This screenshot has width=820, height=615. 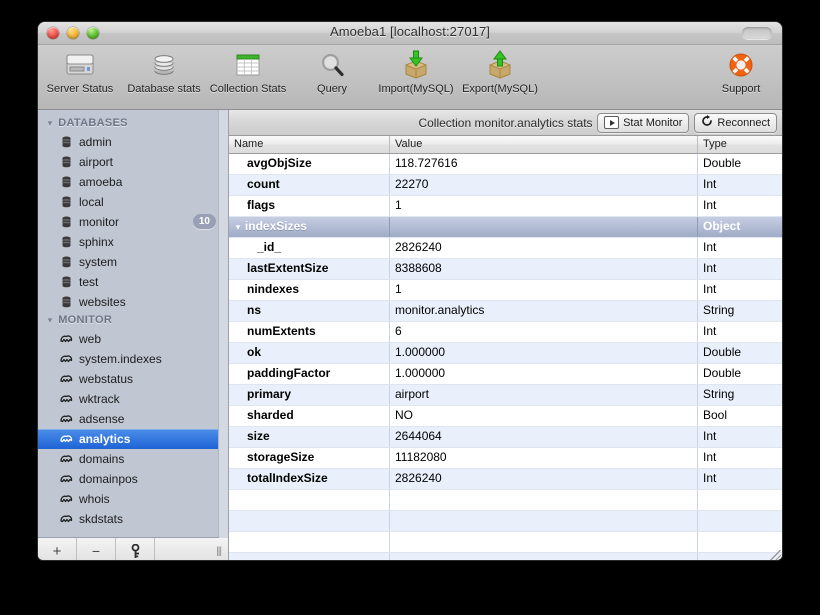 I want to click on cell-type, so click(x=740, y=542).